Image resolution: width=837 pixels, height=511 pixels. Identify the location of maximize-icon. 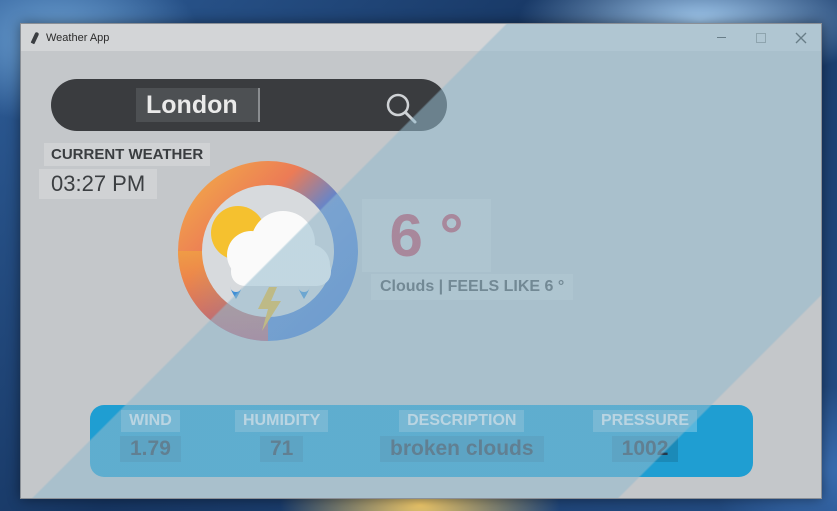
(761, 37).